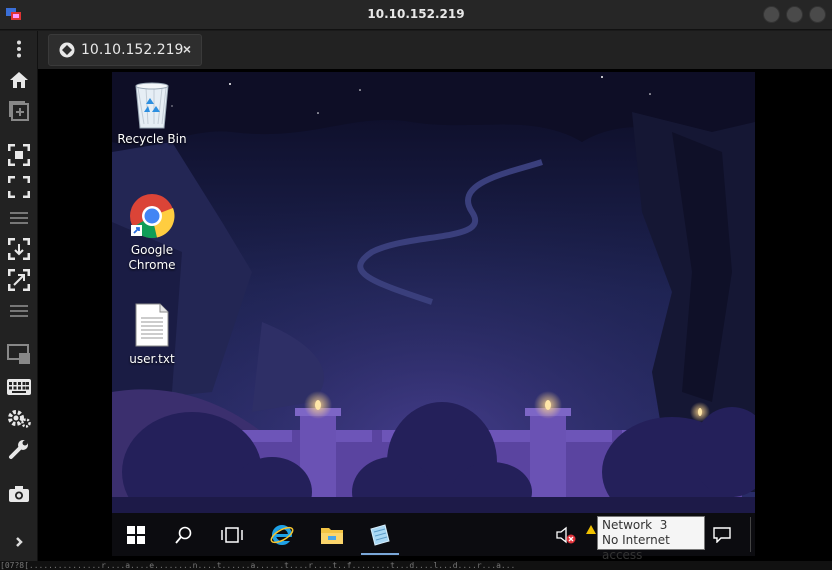  Describe the element at coordinates (750, 534) in the screenshot. I see `taskbar-divider` at that location.